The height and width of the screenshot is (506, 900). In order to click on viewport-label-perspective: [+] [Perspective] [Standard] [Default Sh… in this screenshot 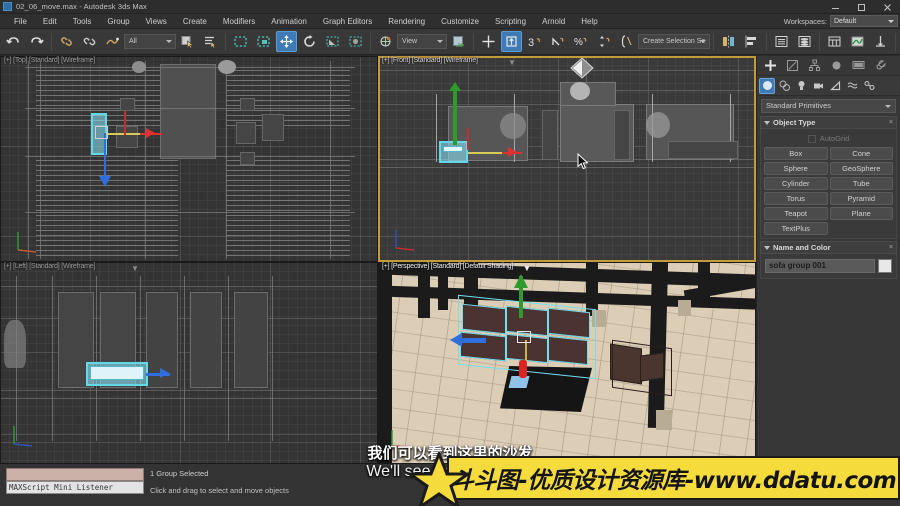, I will do `click(447, 266)`.